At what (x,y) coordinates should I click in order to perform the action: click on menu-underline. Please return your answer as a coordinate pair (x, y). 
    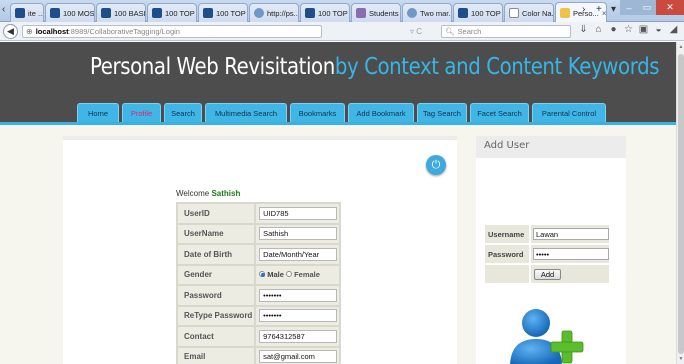
    Looking at the image, I should click on (338, 123).